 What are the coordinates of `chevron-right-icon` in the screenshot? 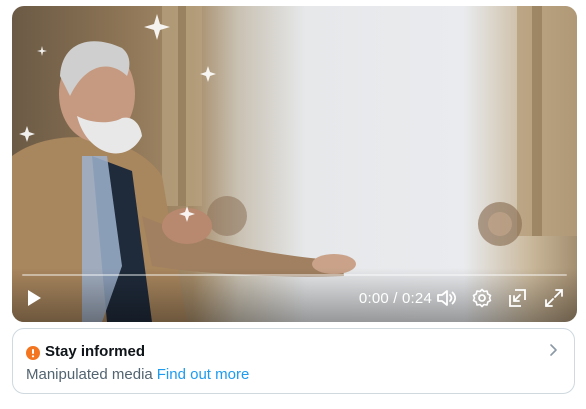 It's located at (553, 350).